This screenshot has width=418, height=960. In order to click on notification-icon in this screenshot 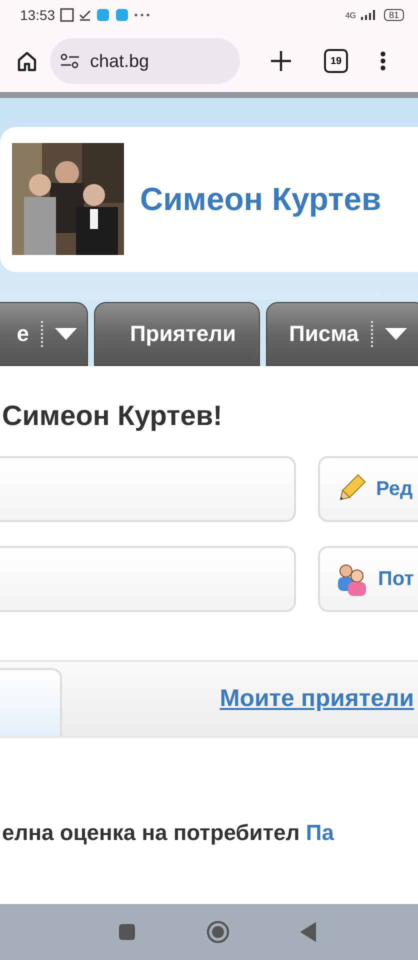, I will do `click(67, 15)`.